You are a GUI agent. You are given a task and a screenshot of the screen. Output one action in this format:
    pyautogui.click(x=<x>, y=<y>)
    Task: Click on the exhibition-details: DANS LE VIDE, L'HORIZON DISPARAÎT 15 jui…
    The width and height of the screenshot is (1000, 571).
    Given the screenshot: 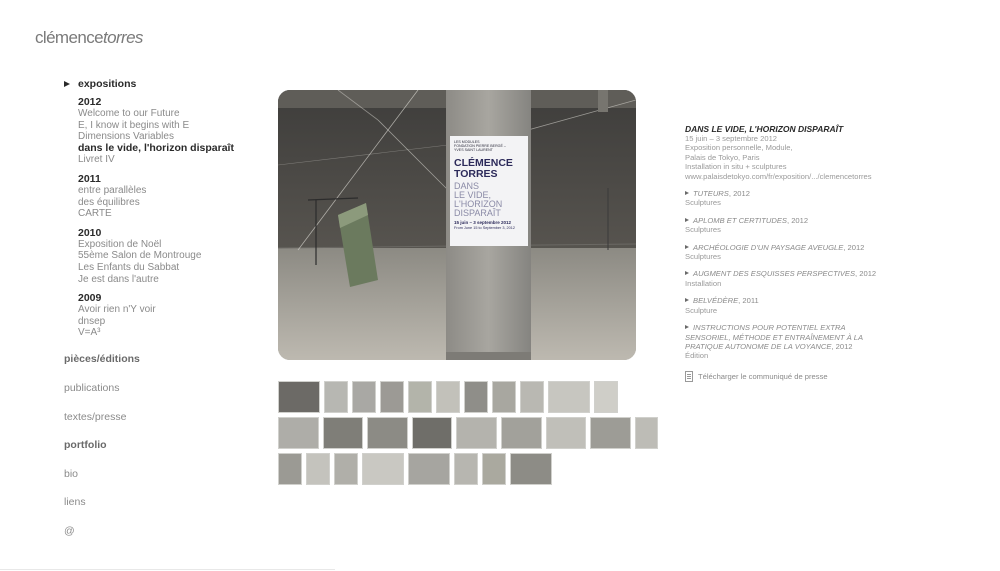 What is the action you would take?
    pyautogui.click(x=787, y=253)
    